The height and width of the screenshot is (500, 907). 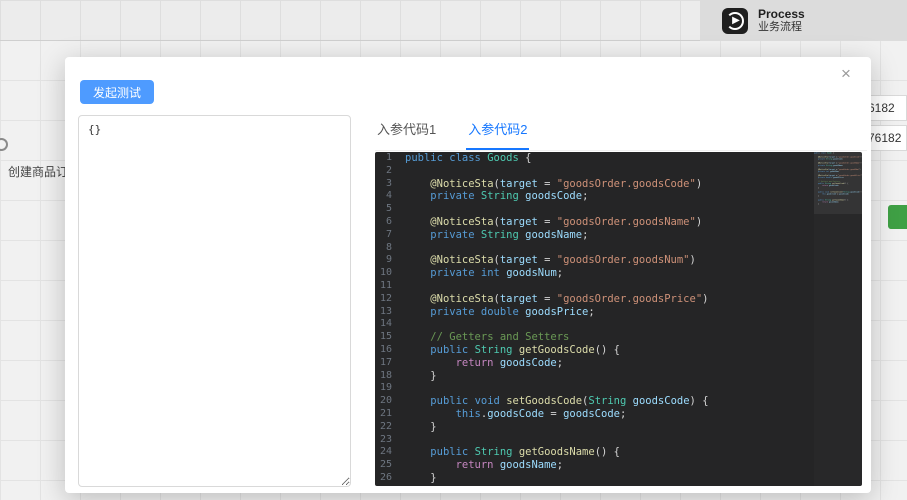 I want to click on code-tabs: 入参代码1 入参代码2, so click(x=621, y=133).